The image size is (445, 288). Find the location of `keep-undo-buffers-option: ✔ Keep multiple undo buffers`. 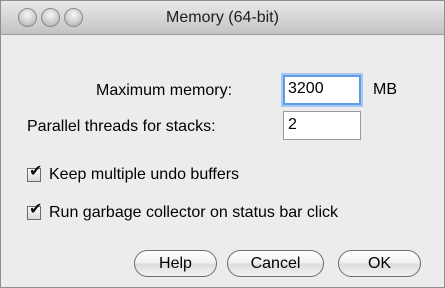

keep-undo-buffers-option: ✔ Keep multiple undo buffers is located at coordinates (133, 174).